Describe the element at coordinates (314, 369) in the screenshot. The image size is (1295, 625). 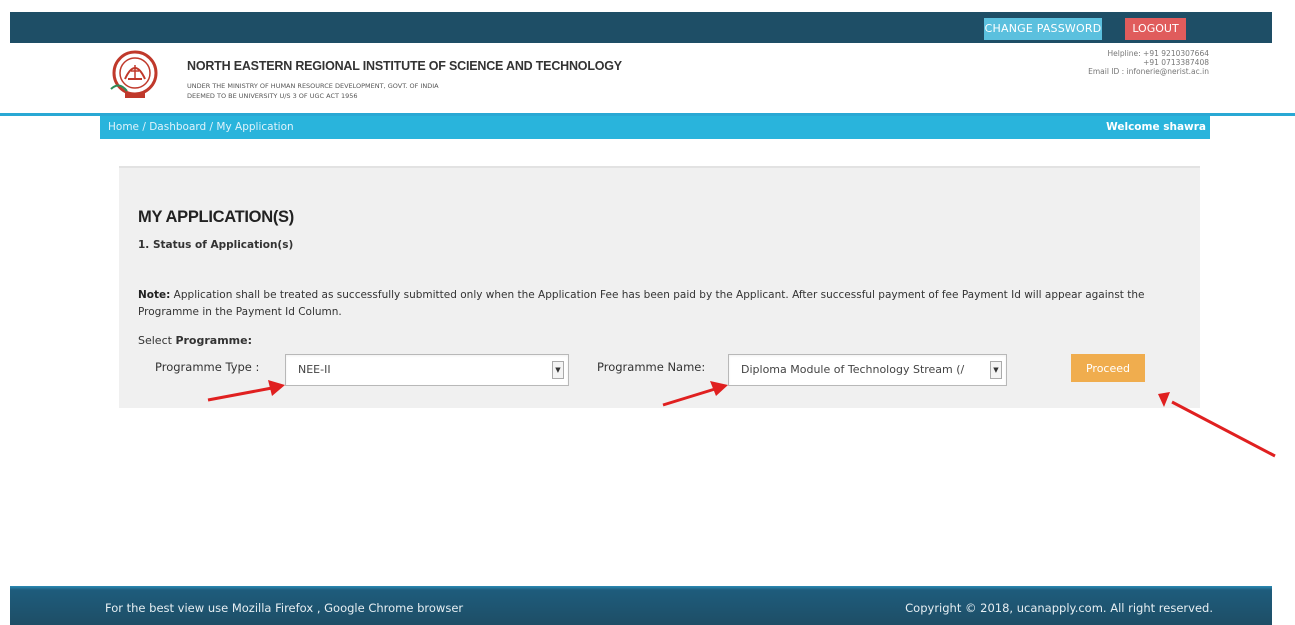
I see `programme-type-value: NEE-II` at that location.